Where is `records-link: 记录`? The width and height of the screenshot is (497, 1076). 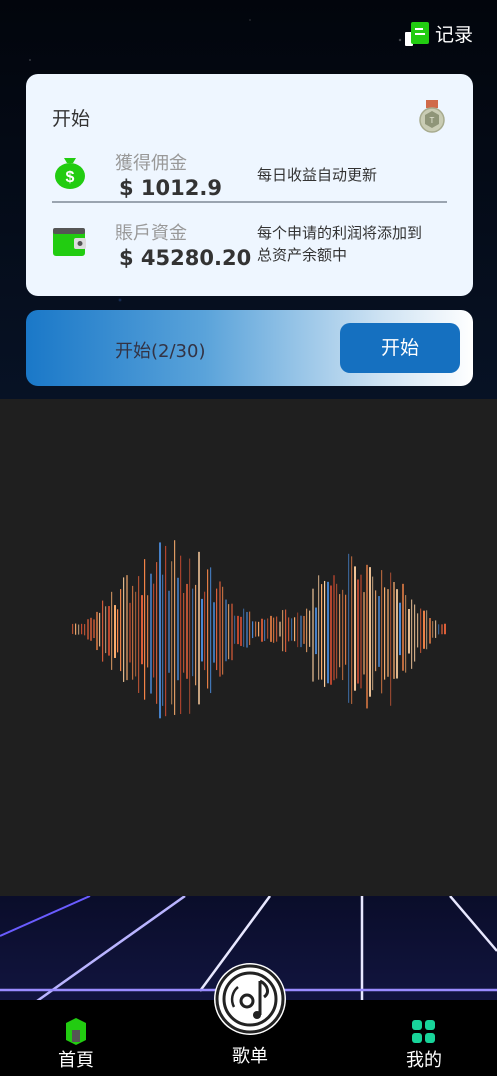 records-link: 记录 is located at coordinates (438, 33).